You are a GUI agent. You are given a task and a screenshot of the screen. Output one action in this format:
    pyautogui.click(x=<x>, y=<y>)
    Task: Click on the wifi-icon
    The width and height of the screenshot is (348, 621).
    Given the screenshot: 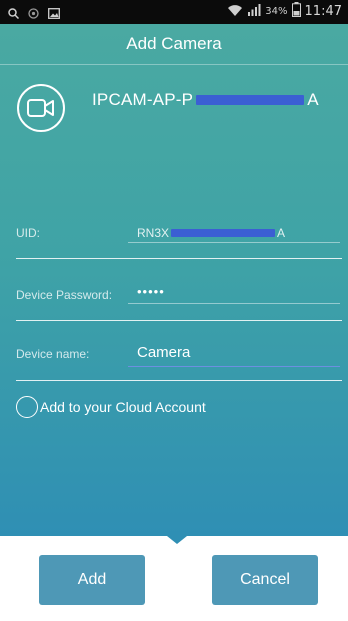 What is the action you would take?
    pyautogui.click(x=235, y=12)
    